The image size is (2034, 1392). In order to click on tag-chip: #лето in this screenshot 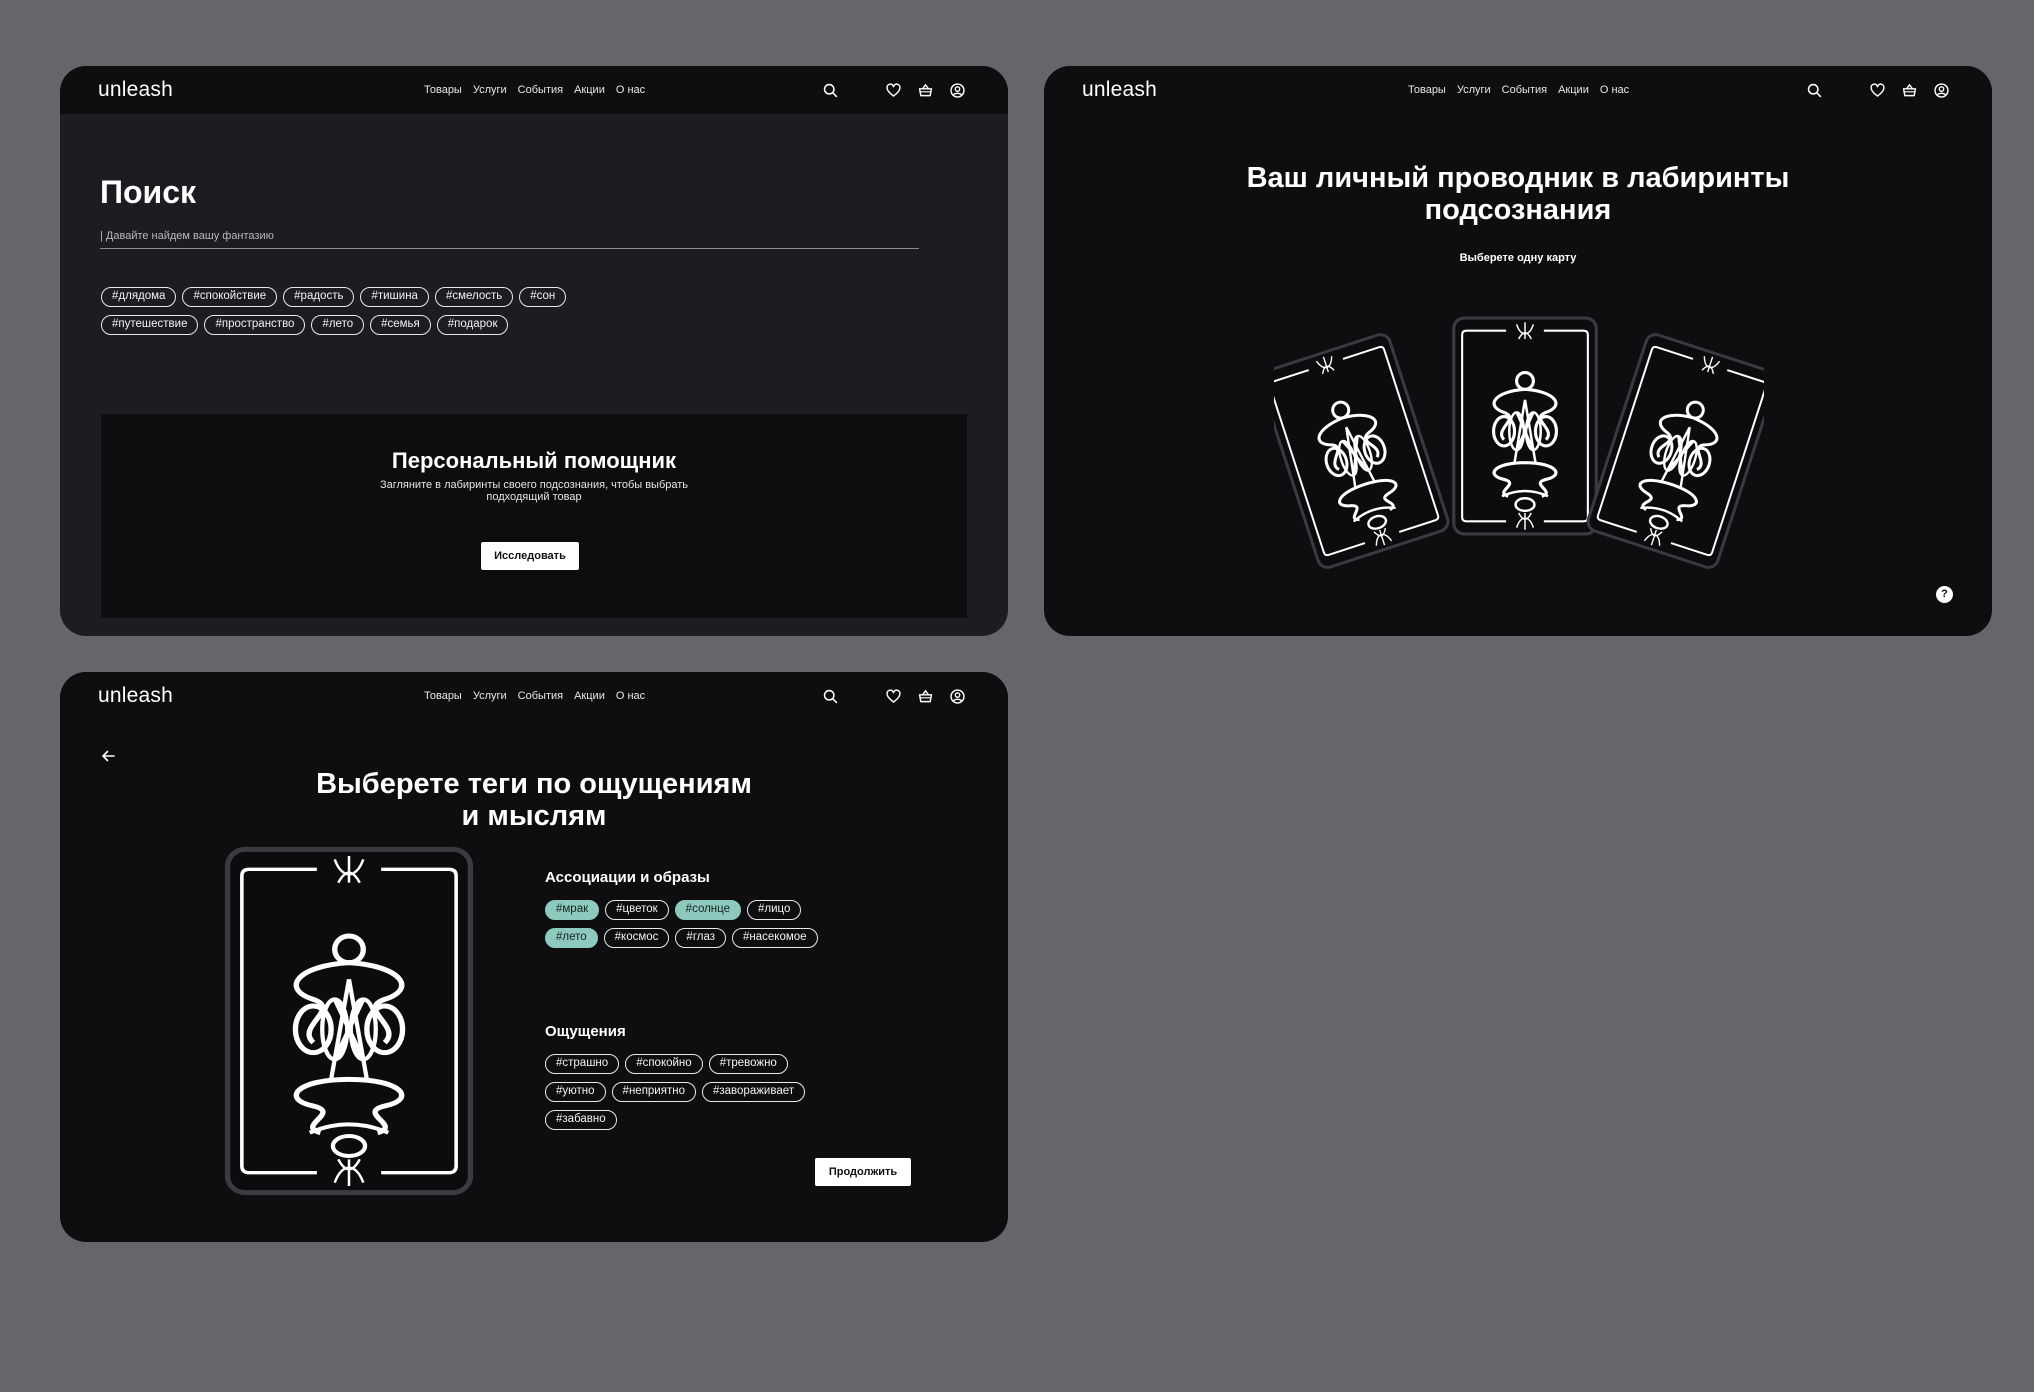, I will do `click(338, 325)`.